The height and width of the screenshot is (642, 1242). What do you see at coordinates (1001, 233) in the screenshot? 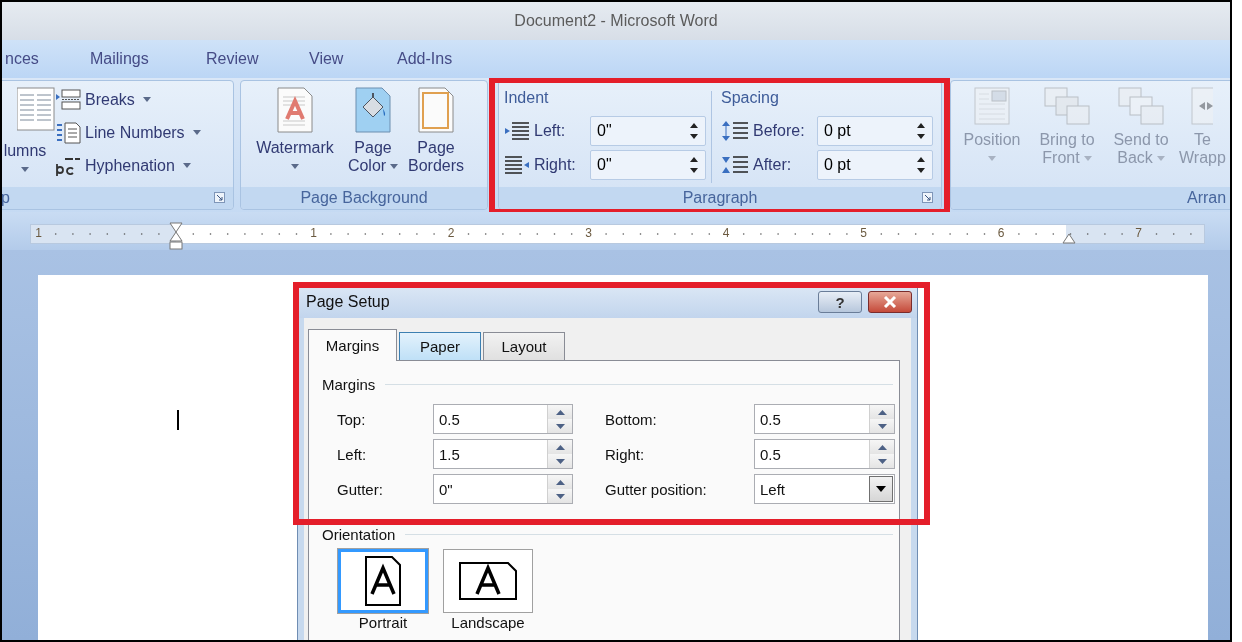
I see `ruler-number: 6` at bounding box center [1001, 233].